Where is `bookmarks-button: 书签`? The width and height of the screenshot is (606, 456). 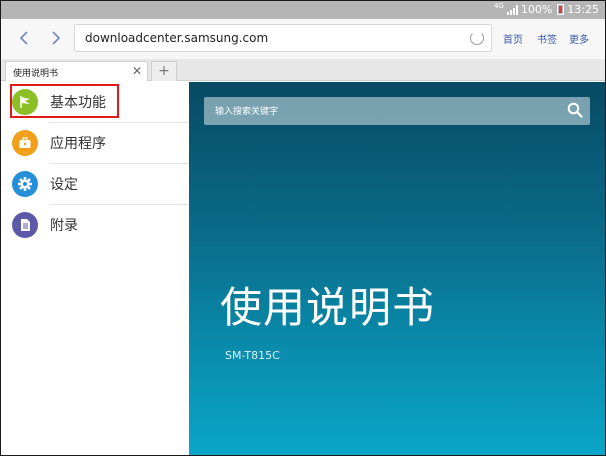 bookmarks-button: 书签 is located at coordinates (547, 38).